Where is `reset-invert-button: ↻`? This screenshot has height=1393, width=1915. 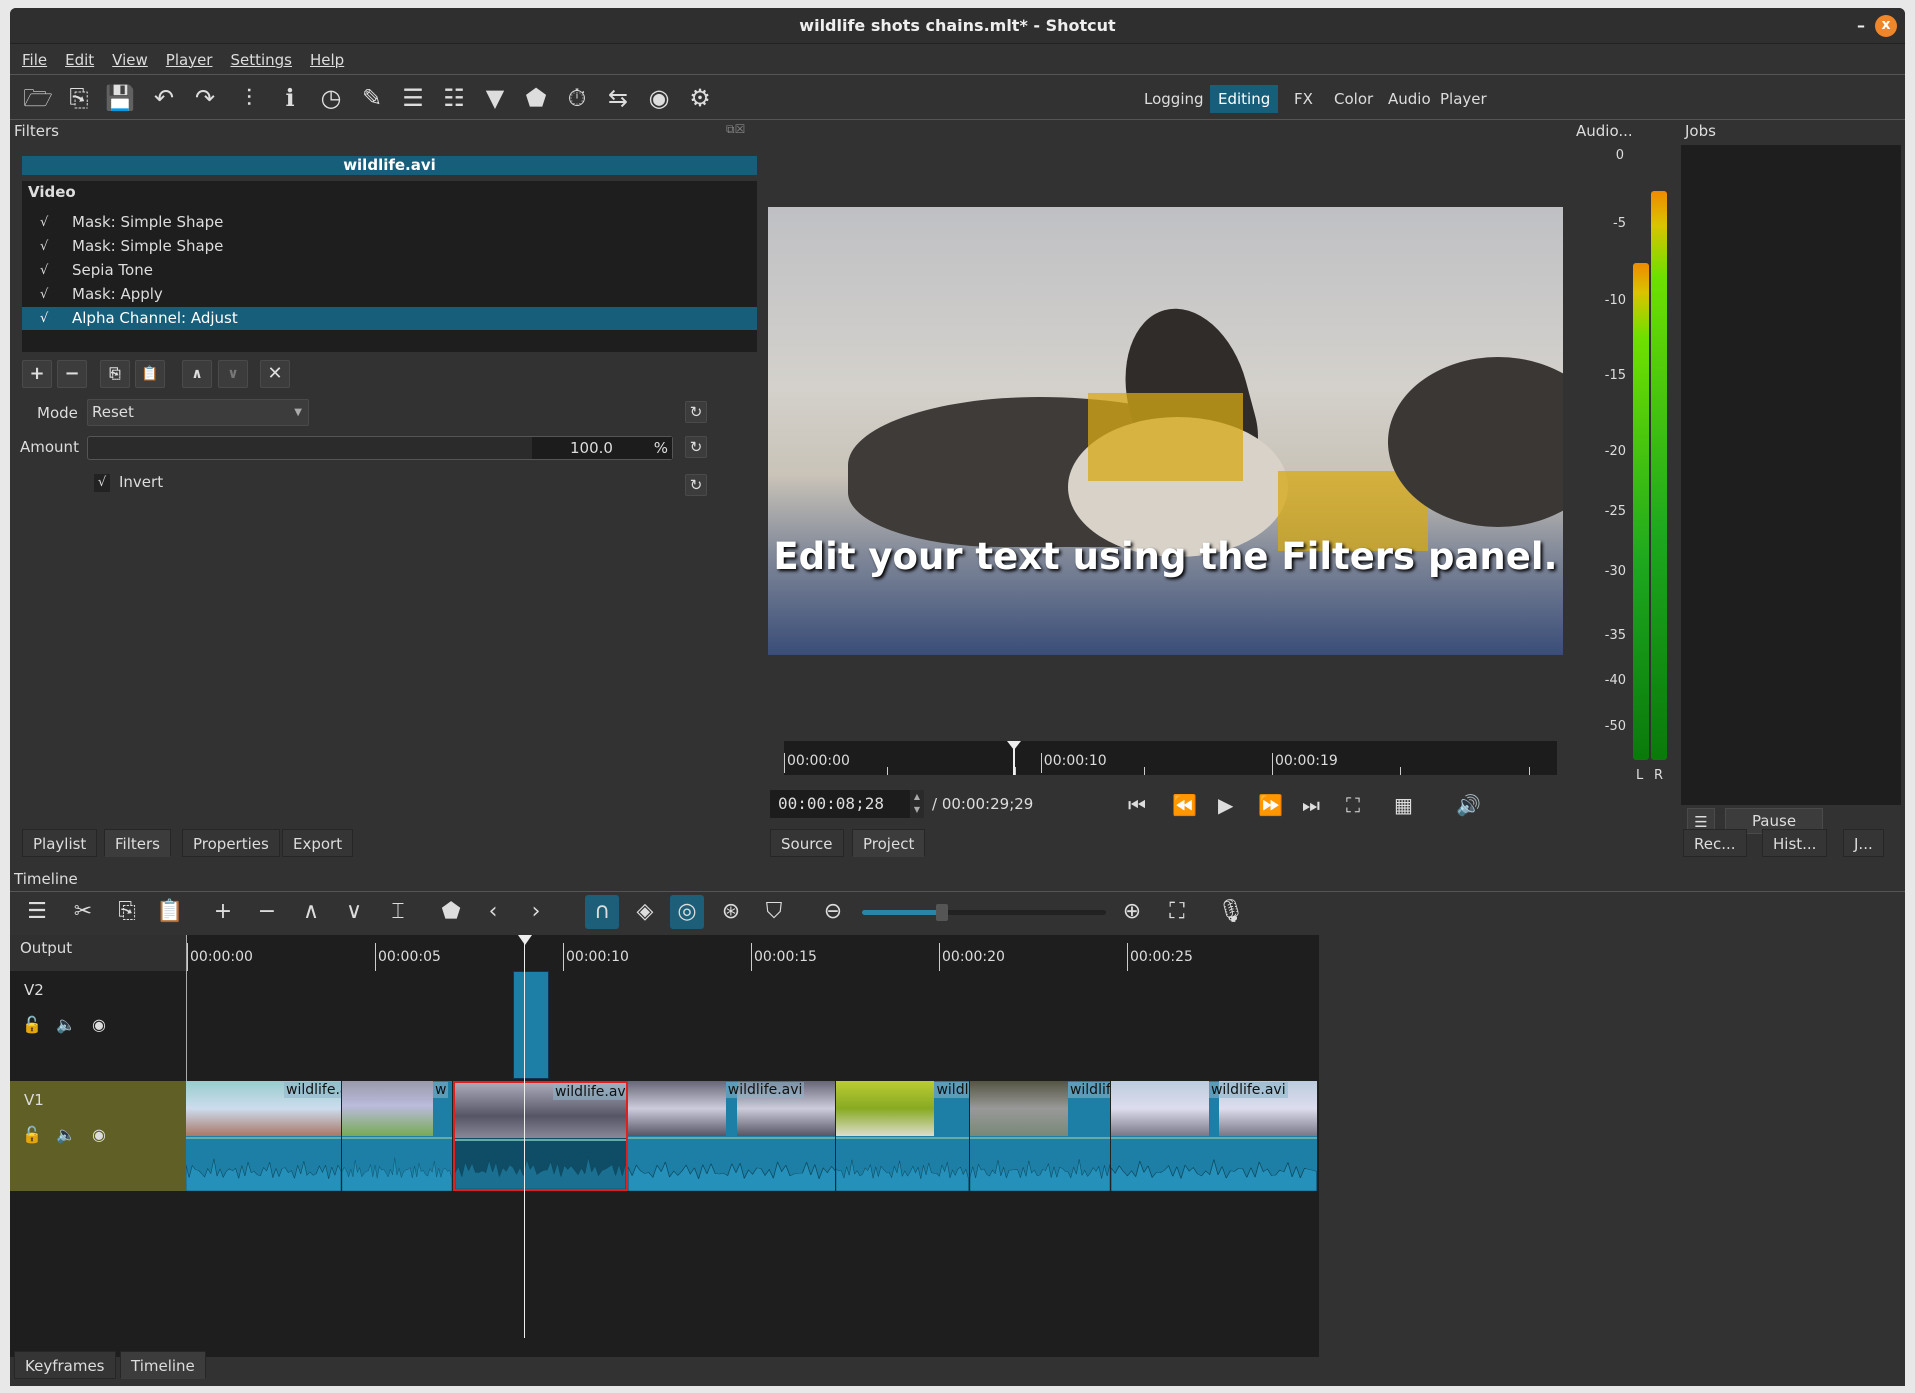 reset-invert-button: ↻ is located at coordinates (696, 485).